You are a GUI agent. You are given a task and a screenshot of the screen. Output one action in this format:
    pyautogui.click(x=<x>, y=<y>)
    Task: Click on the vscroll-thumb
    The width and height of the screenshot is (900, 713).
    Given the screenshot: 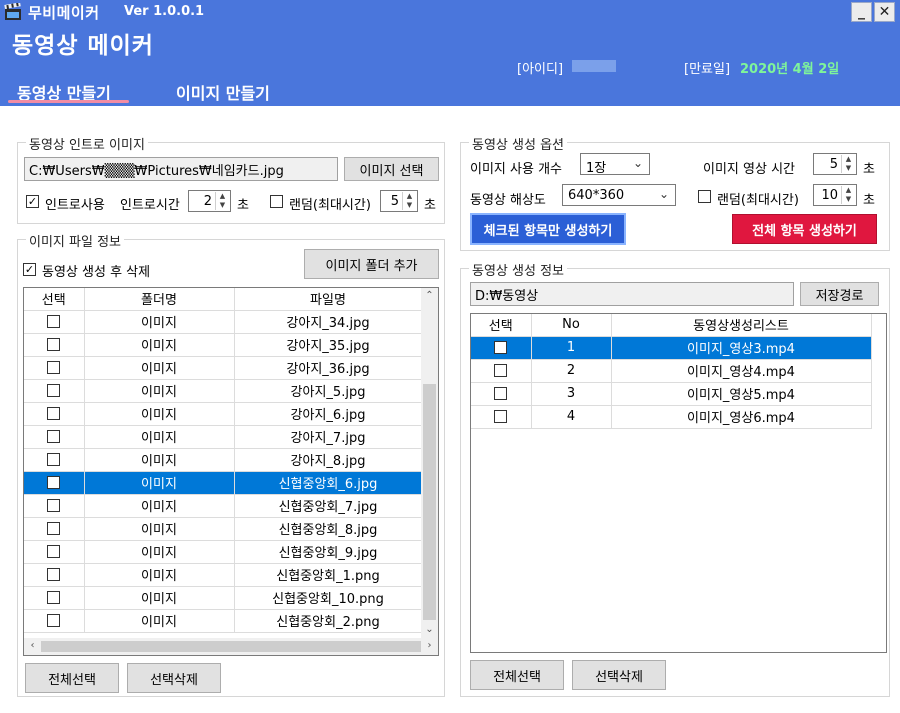 What is the action you would take?
    pyautogui.click(x=429, y=502)
    